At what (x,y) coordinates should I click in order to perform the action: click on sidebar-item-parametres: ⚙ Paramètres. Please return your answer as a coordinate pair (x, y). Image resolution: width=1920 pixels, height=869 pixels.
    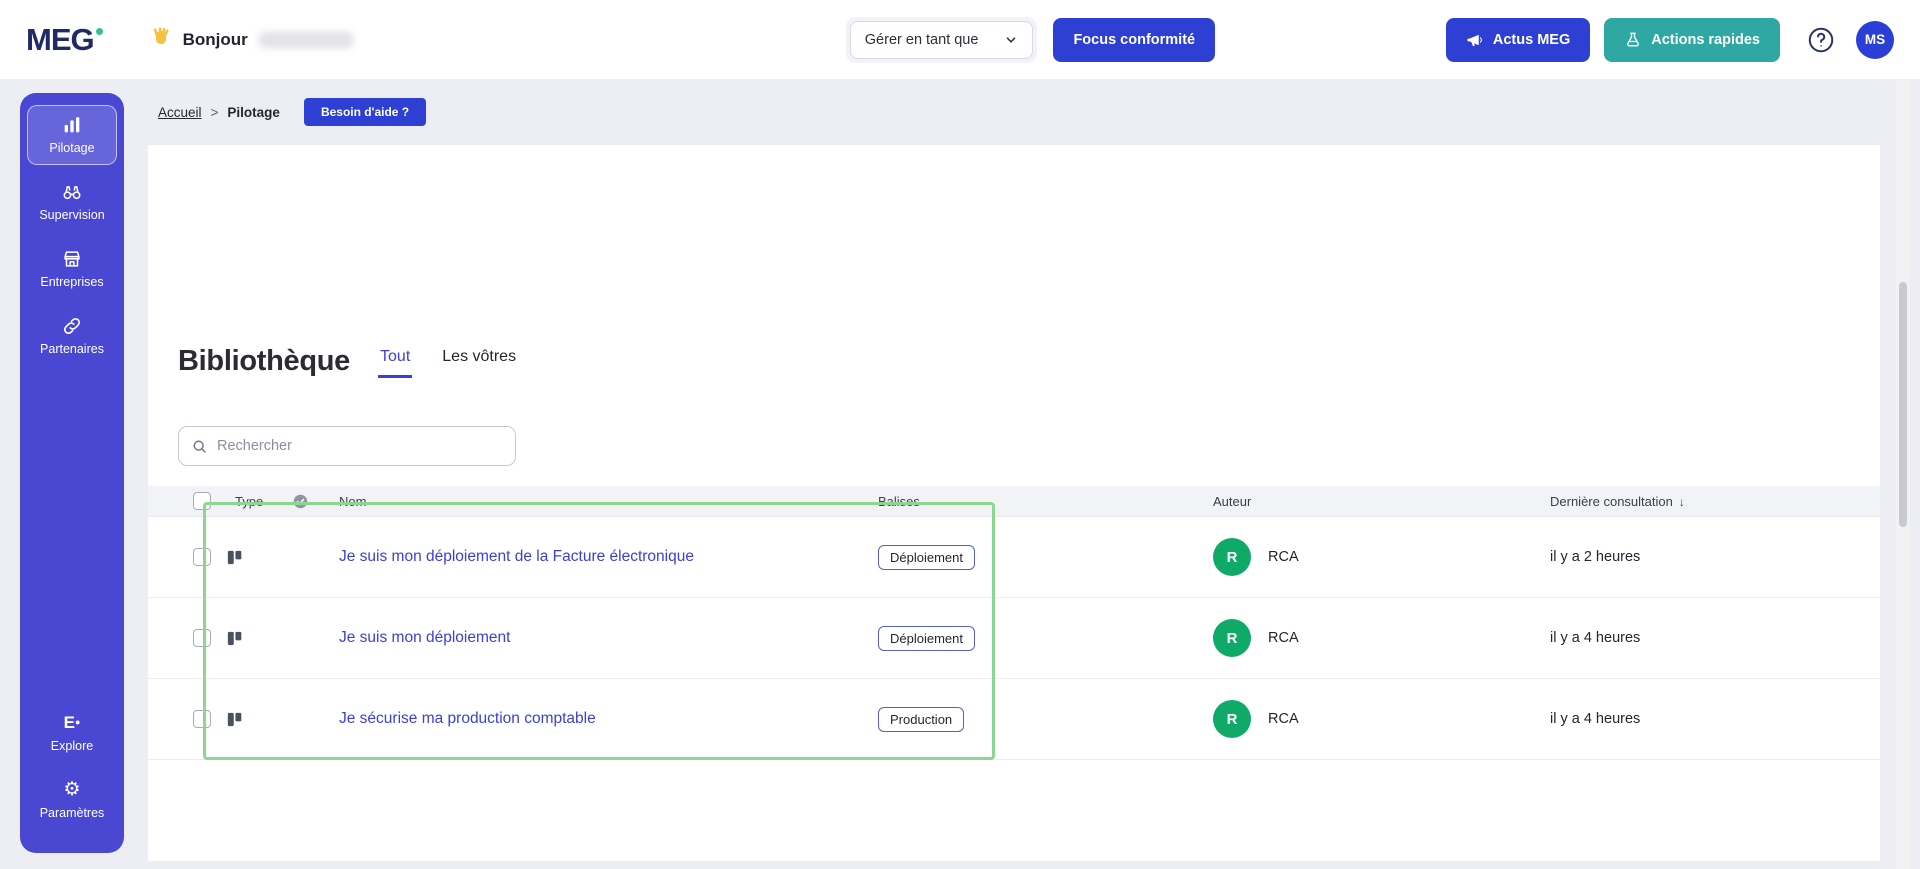
    Looking at the image, I should click on (72, 800).